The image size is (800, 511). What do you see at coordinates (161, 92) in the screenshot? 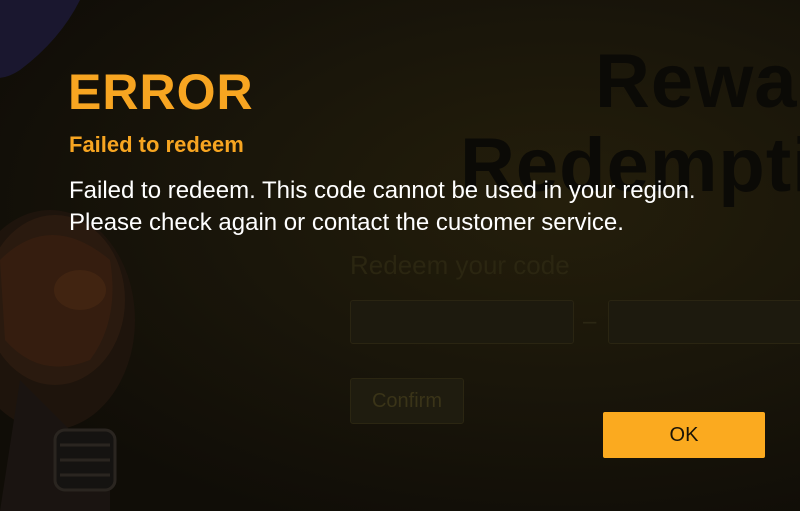
I see `error-title: ERROR` at bounding box center [161, 92].